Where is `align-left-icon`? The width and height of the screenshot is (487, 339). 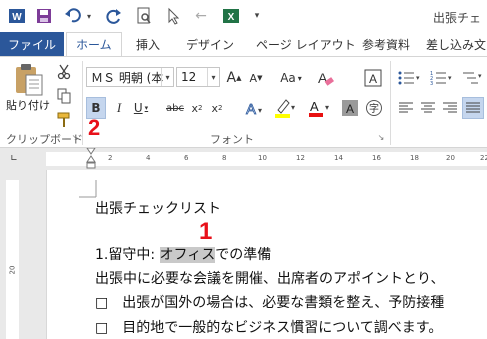
align-left-icon is located at coordinates (406, 108).